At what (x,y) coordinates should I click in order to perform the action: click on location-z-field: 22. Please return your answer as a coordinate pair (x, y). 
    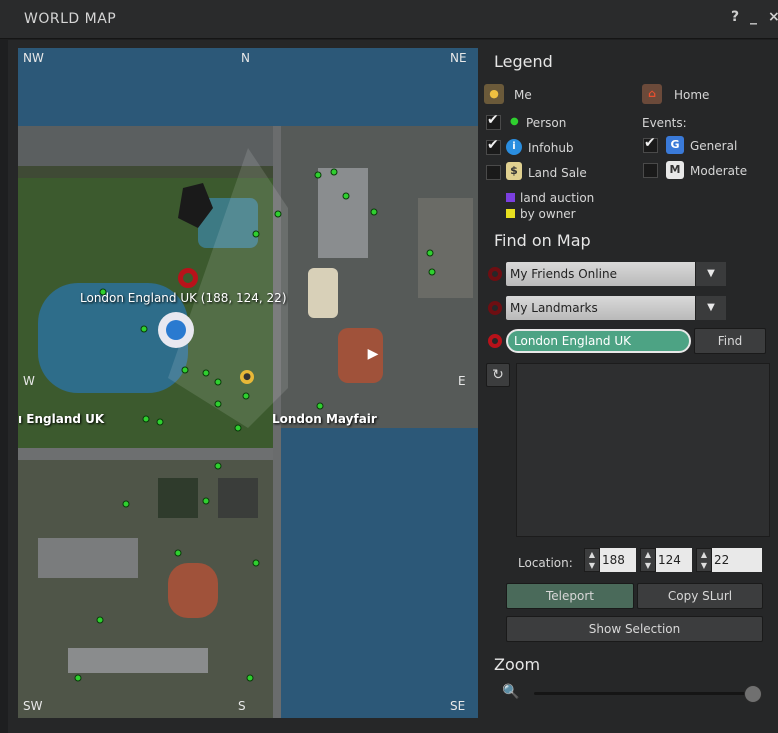
    Looking at the image, I should click on (737, 560).